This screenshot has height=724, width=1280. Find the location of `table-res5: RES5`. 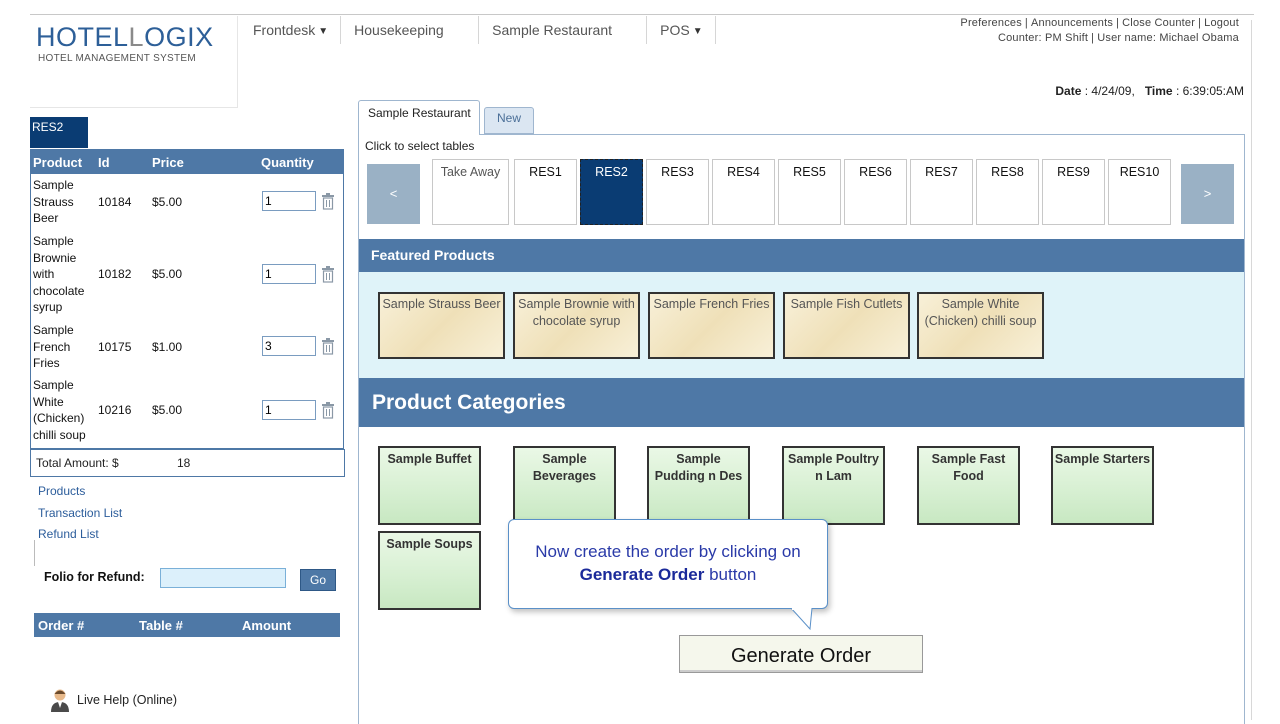

table-res5: RES5 is located at coordinates (809, 192).